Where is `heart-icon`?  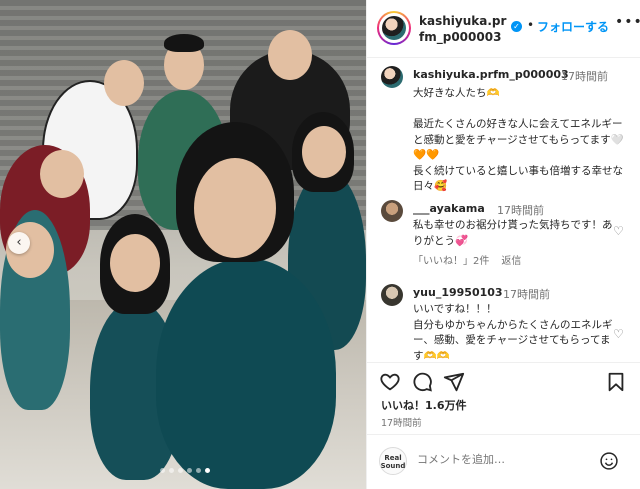 heart-icon is located at coordinates (390, 382).